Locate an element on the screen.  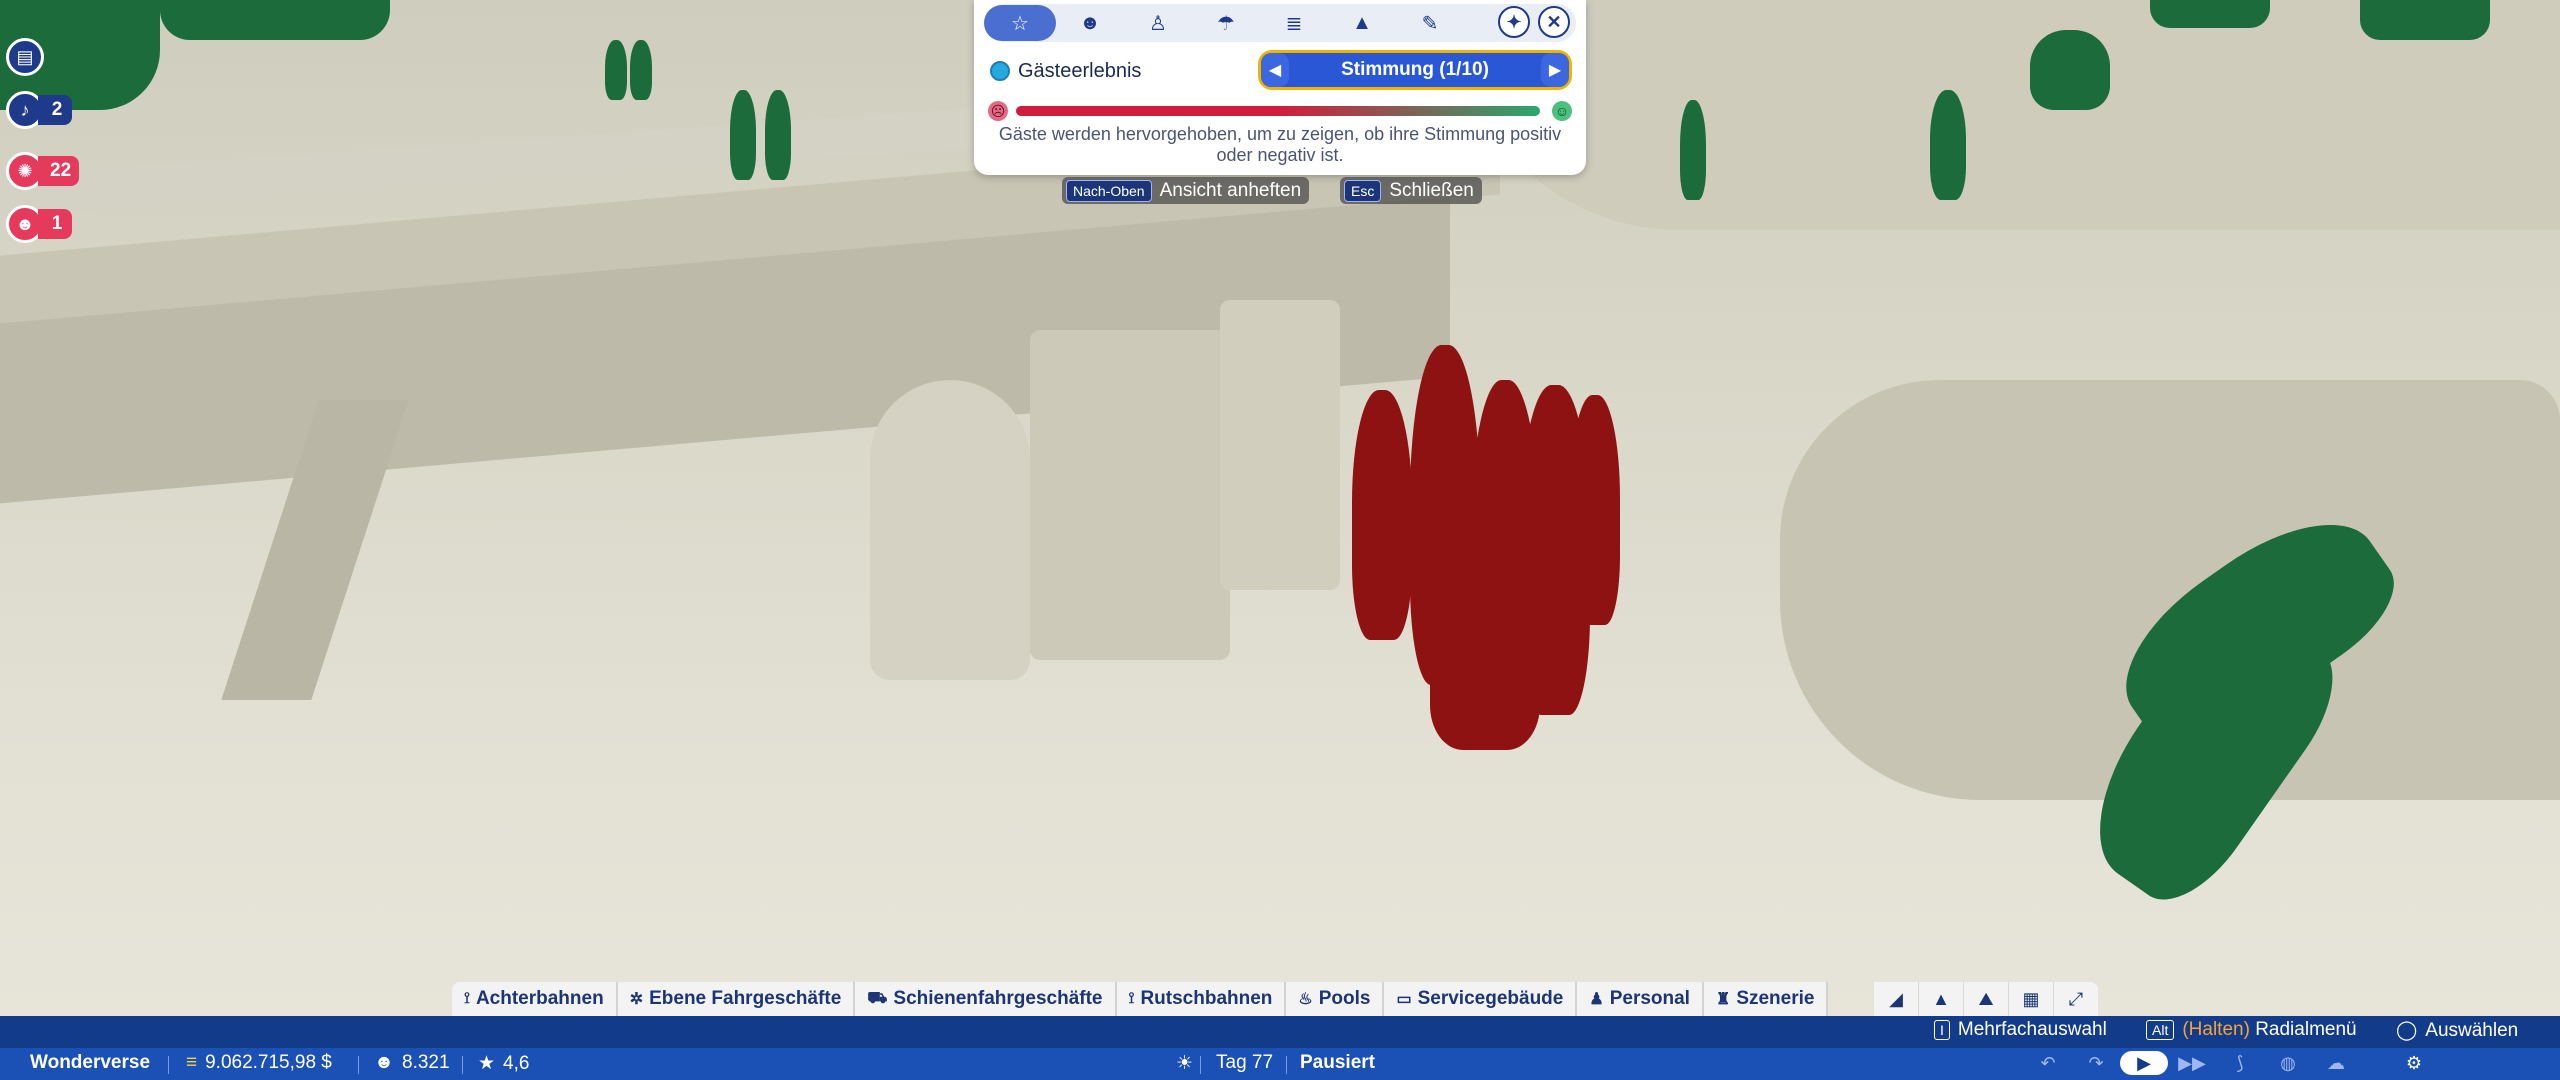
guest-alerts-button: ☻ 1 is located at coordinates (39, 224).